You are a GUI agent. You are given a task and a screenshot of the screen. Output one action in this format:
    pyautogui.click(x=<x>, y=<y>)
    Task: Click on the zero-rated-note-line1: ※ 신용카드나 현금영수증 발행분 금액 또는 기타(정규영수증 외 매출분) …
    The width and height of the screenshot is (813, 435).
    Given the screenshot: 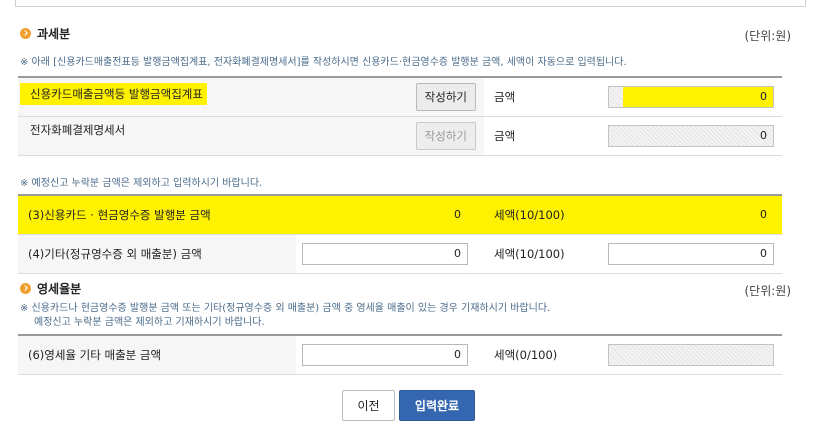 What is the action you would take?
    pyautogui.click(x=285, y=308)
    